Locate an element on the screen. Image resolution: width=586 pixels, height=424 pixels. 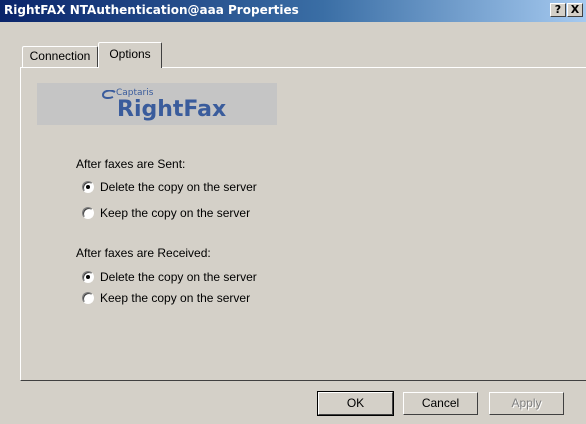
sent-delete-label: Delete the copy on the server is located at coordinates (178, 187).